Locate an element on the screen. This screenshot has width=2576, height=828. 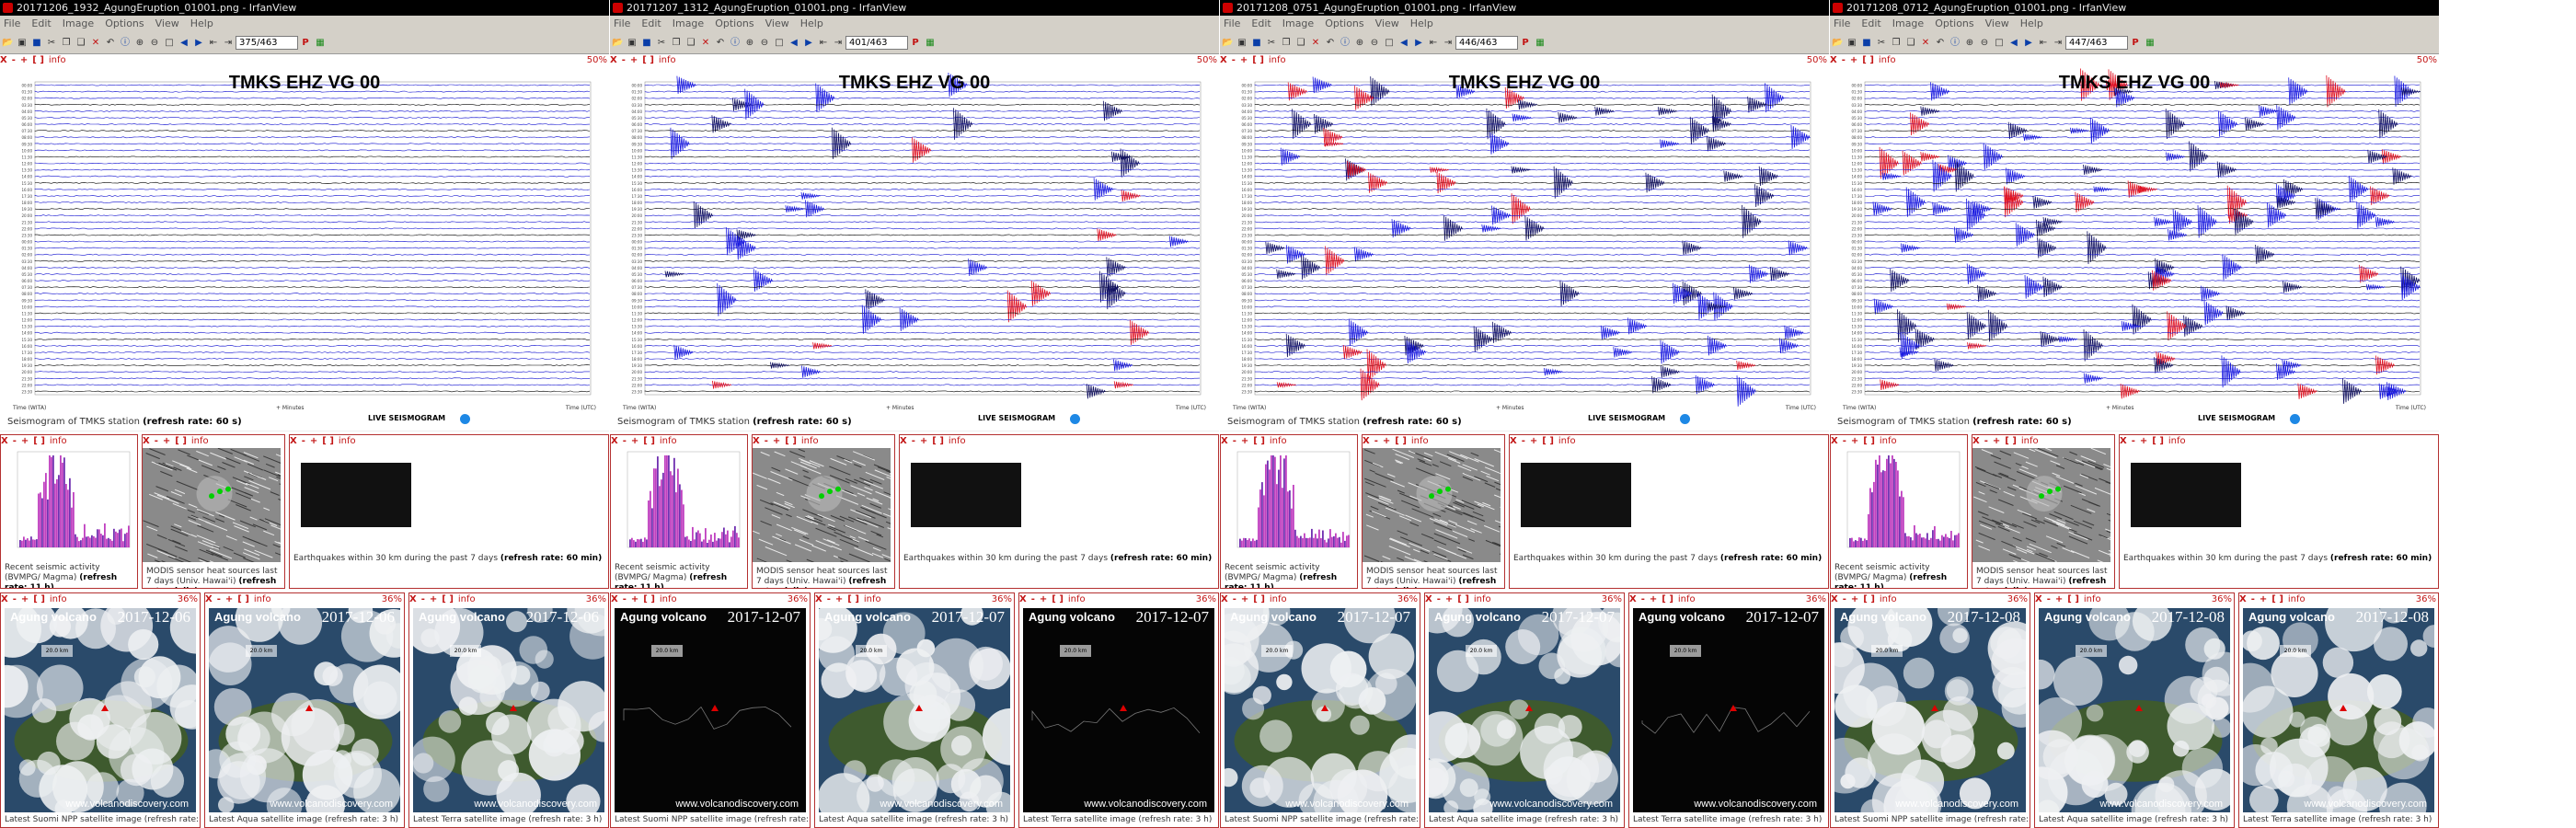
fit-icon: □ is located at coordinates (779, 43).